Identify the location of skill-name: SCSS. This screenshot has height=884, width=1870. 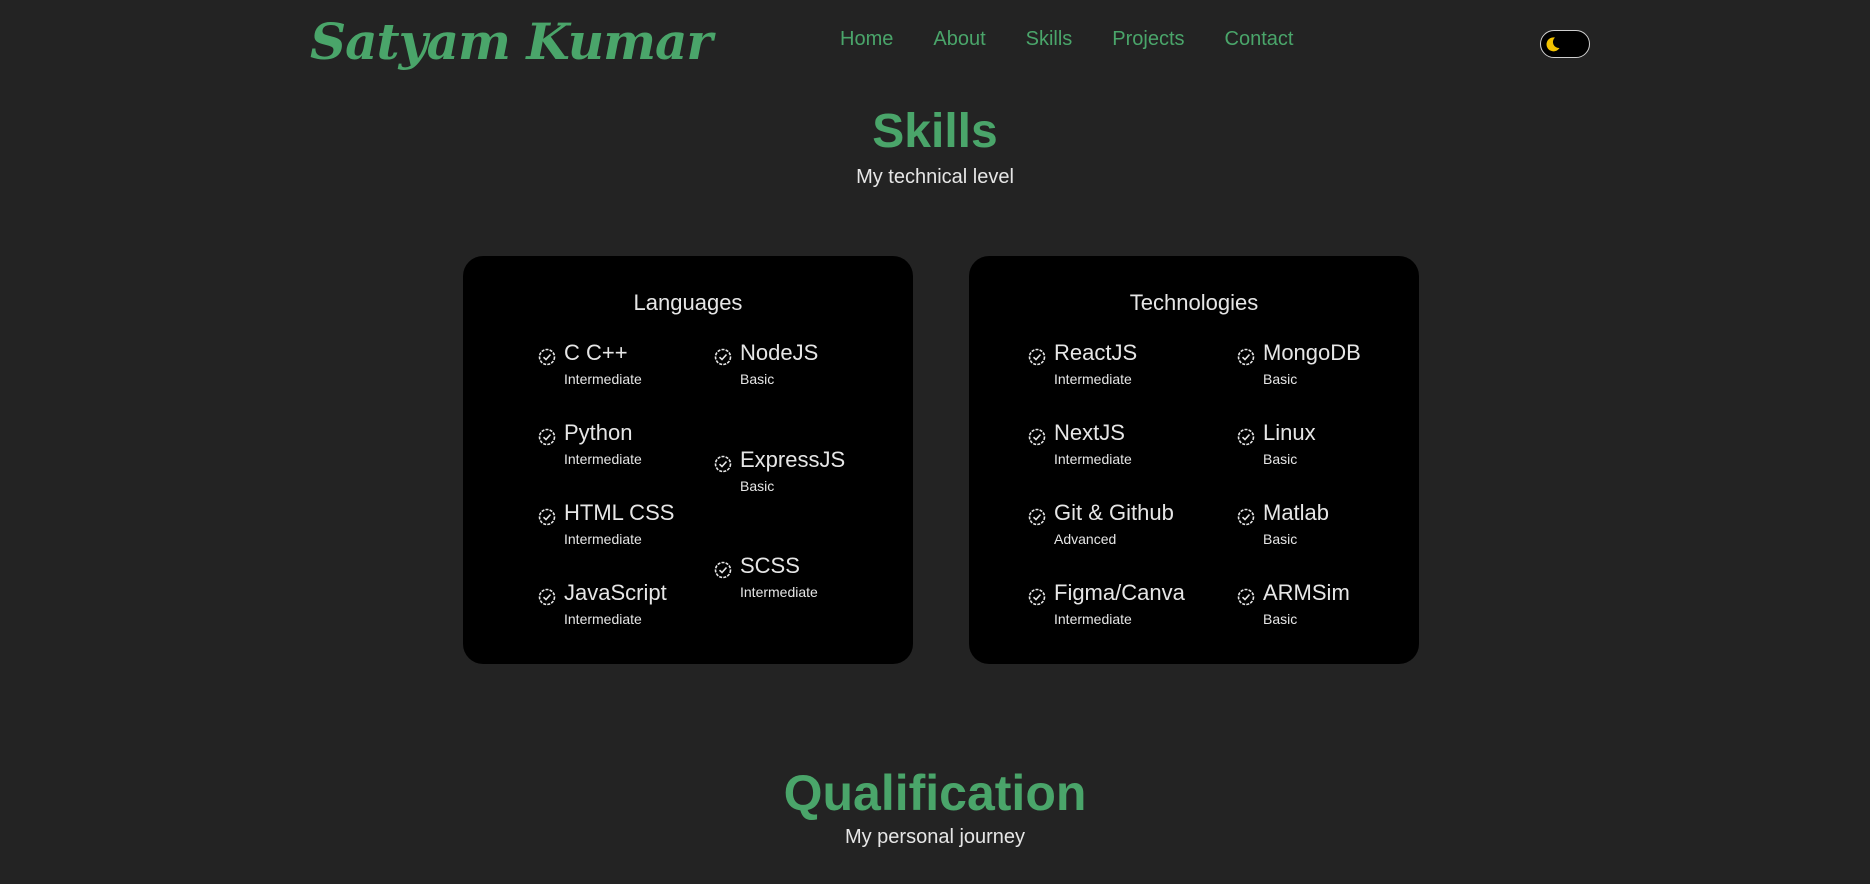
(770, 565).